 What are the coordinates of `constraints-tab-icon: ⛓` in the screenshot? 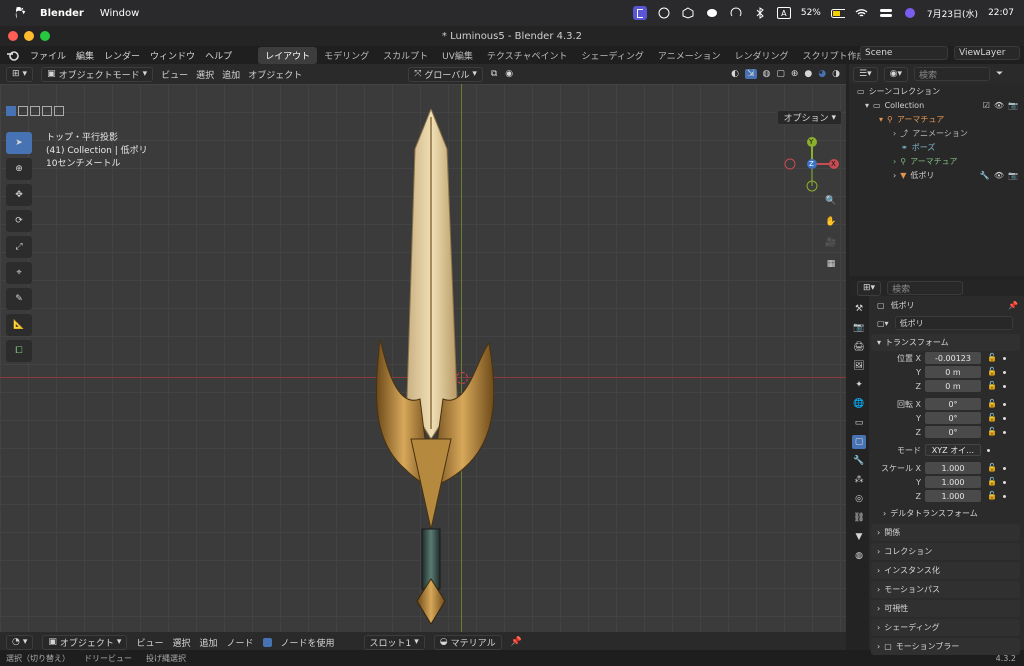 It's located at (859, 518).